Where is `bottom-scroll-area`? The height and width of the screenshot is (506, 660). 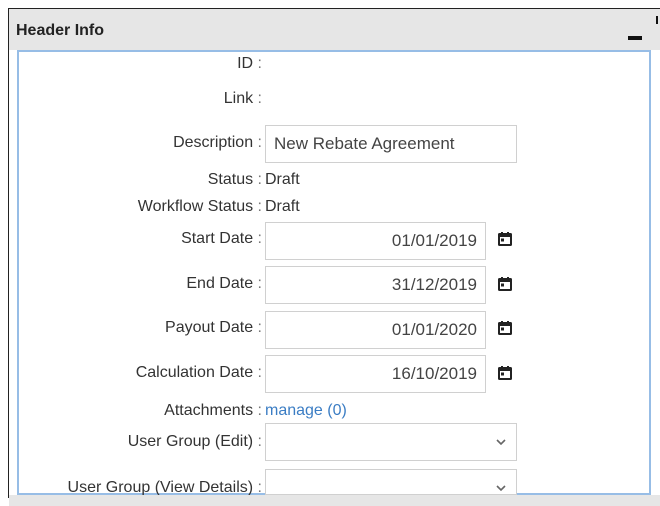
bottom-scroll-area is located at coordinates (334, 500).